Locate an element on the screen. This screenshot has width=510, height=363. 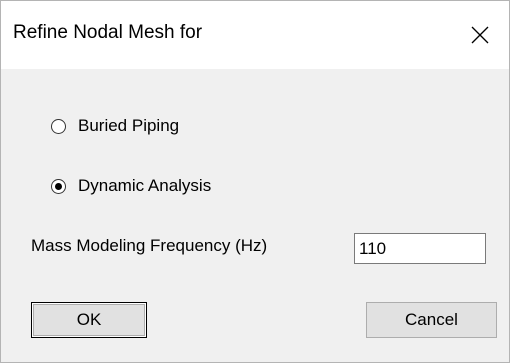
buried-piping-option: Buried Piping is located at coordinates (115, 126).